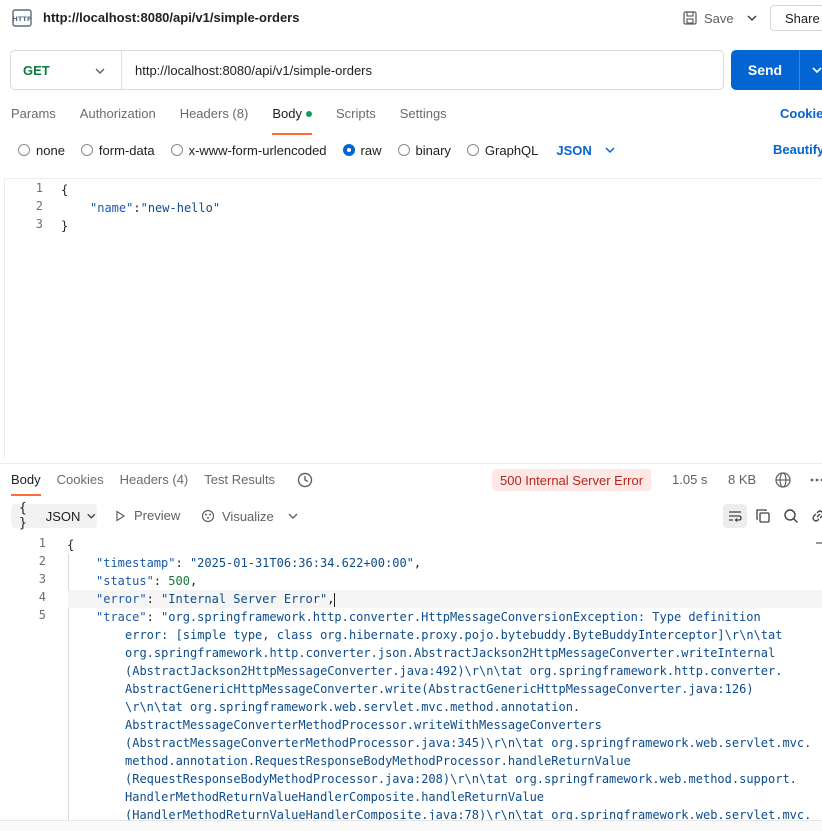  What do you see at coordinates (411, 463) in the screenshot?
I see `response-divider` at bounding box center [411, 463].